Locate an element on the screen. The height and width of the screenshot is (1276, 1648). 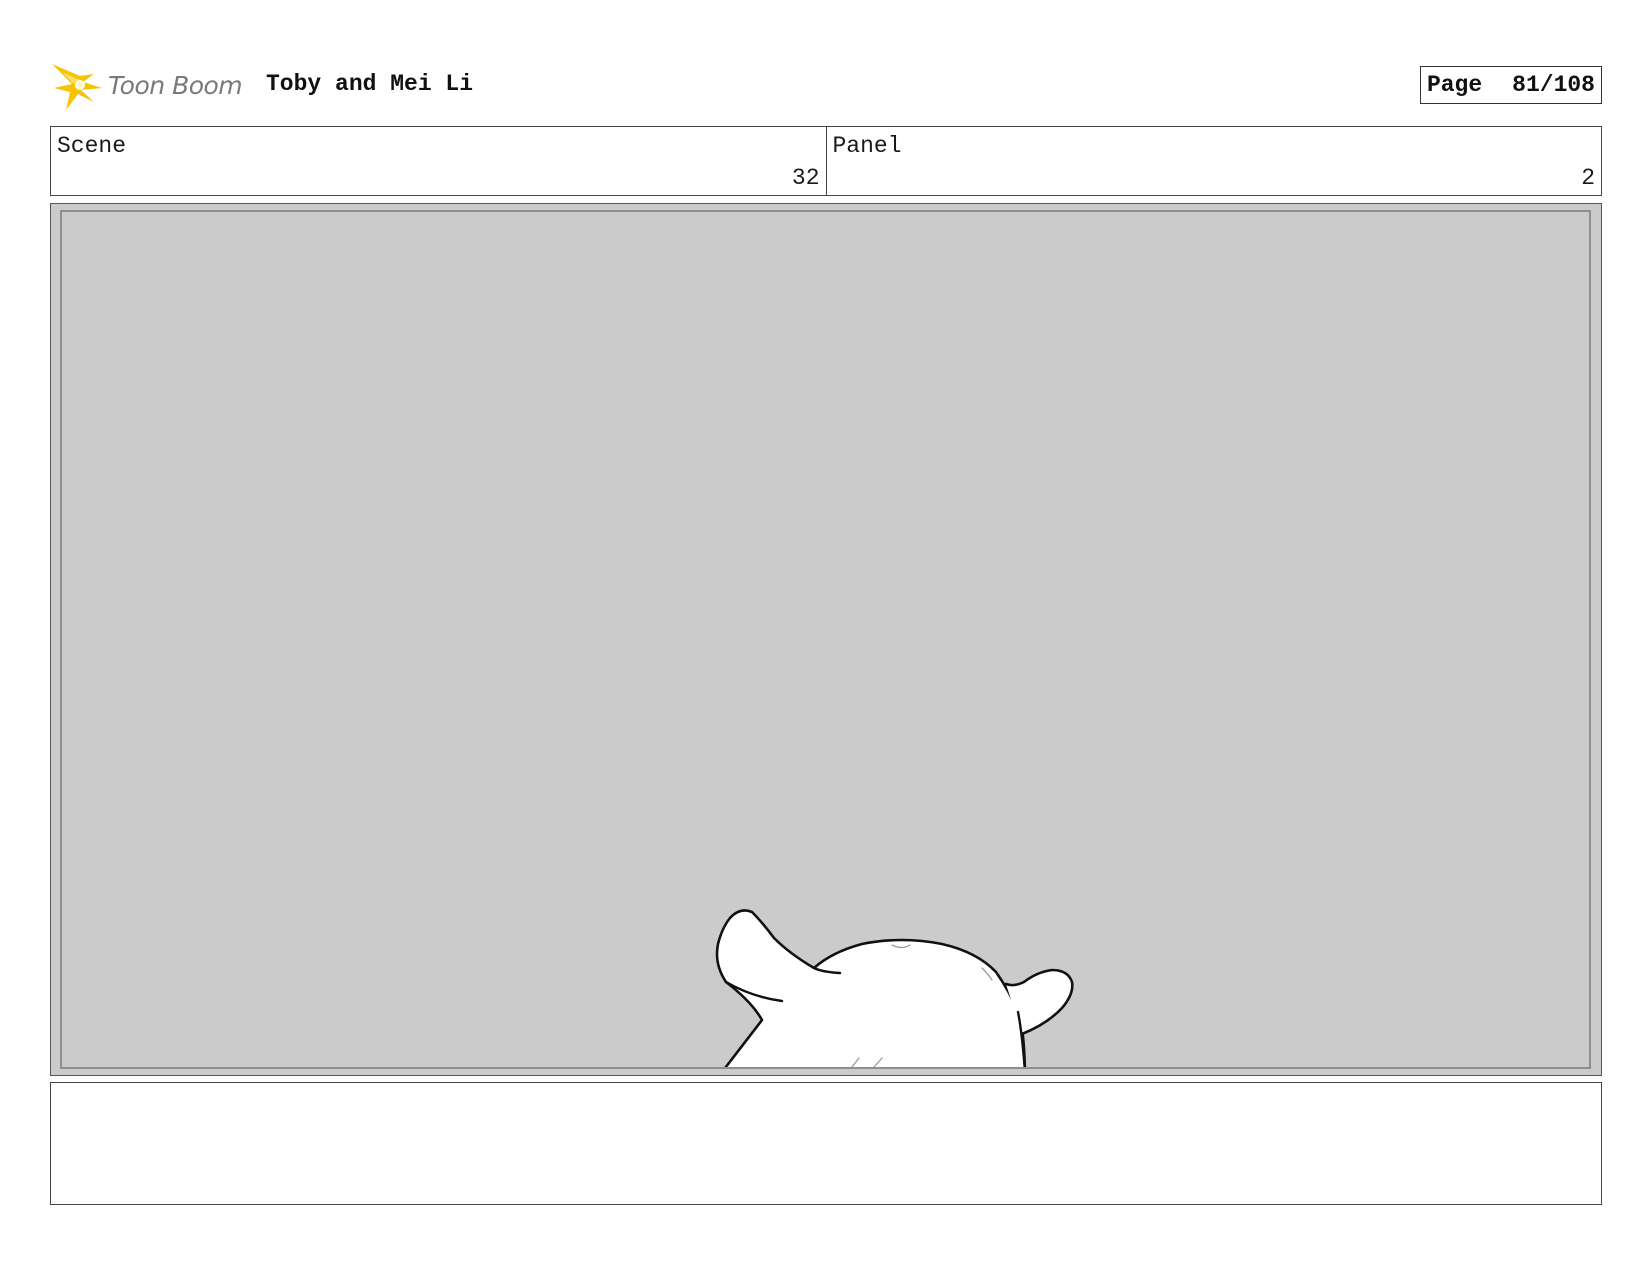
page-indicator: Page 81/108 is located at coordinates (1510, 85).